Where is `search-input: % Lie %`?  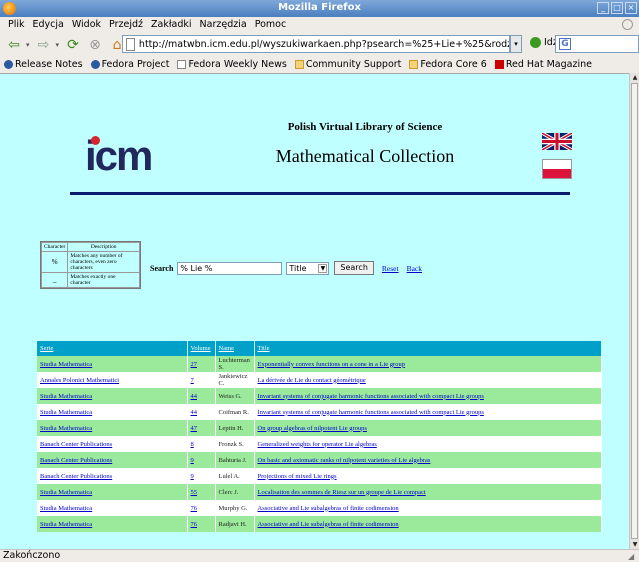
search-input: % Lie % is located at coordinates (230, 268).